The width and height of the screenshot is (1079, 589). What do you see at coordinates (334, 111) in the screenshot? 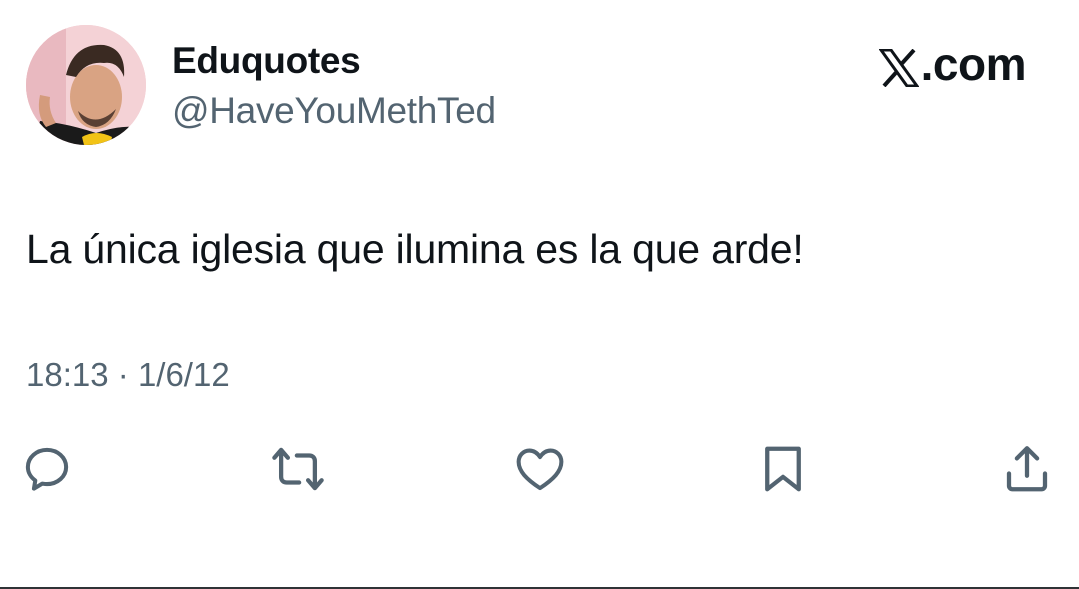
I see `author-handle: @HaveYouMethTed` at bounding box center [334, 111].